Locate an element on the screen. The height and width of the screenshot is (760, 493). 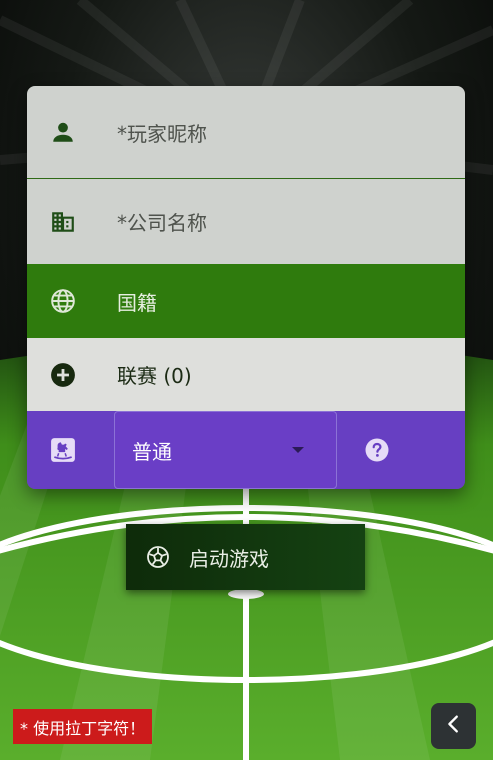
chevron-down-icon is located at coordinates (298, 450).